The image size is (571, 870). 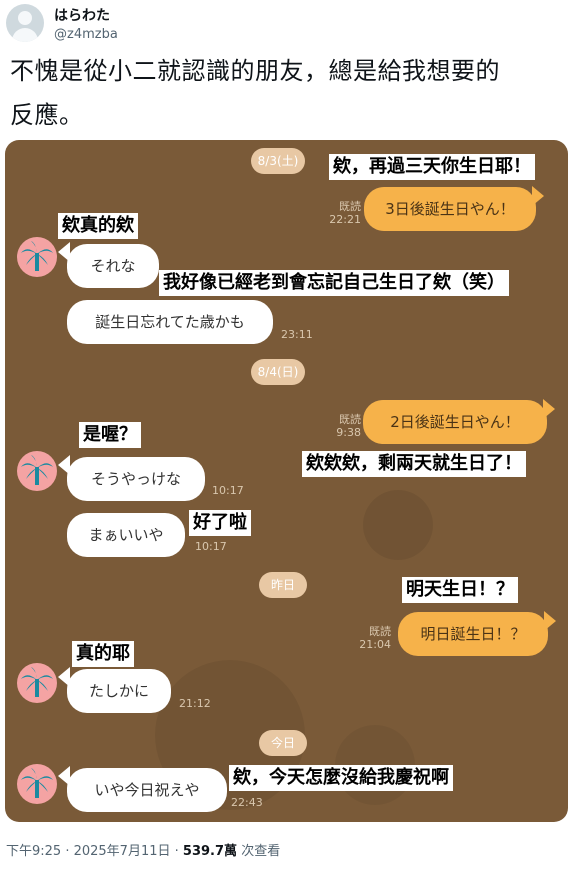 What do you see at coordinates (450, 209) in the screenshot?
I see `message-bubble-outgoing: 3日後誕生日やん！` at bounding box center [450, 209].